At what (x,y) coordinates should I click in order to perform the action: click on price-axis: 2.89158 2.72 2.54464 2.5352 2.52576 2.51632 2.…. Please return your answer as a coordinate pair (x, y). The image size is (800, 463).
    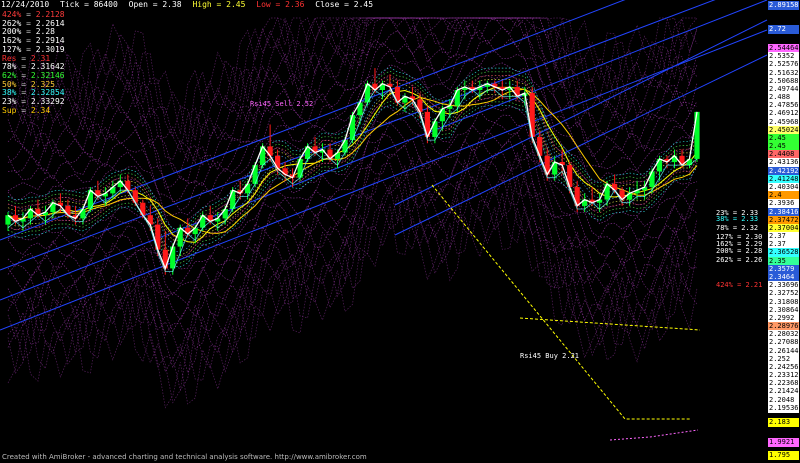
    Looking at the image, I should click on (783, 231).